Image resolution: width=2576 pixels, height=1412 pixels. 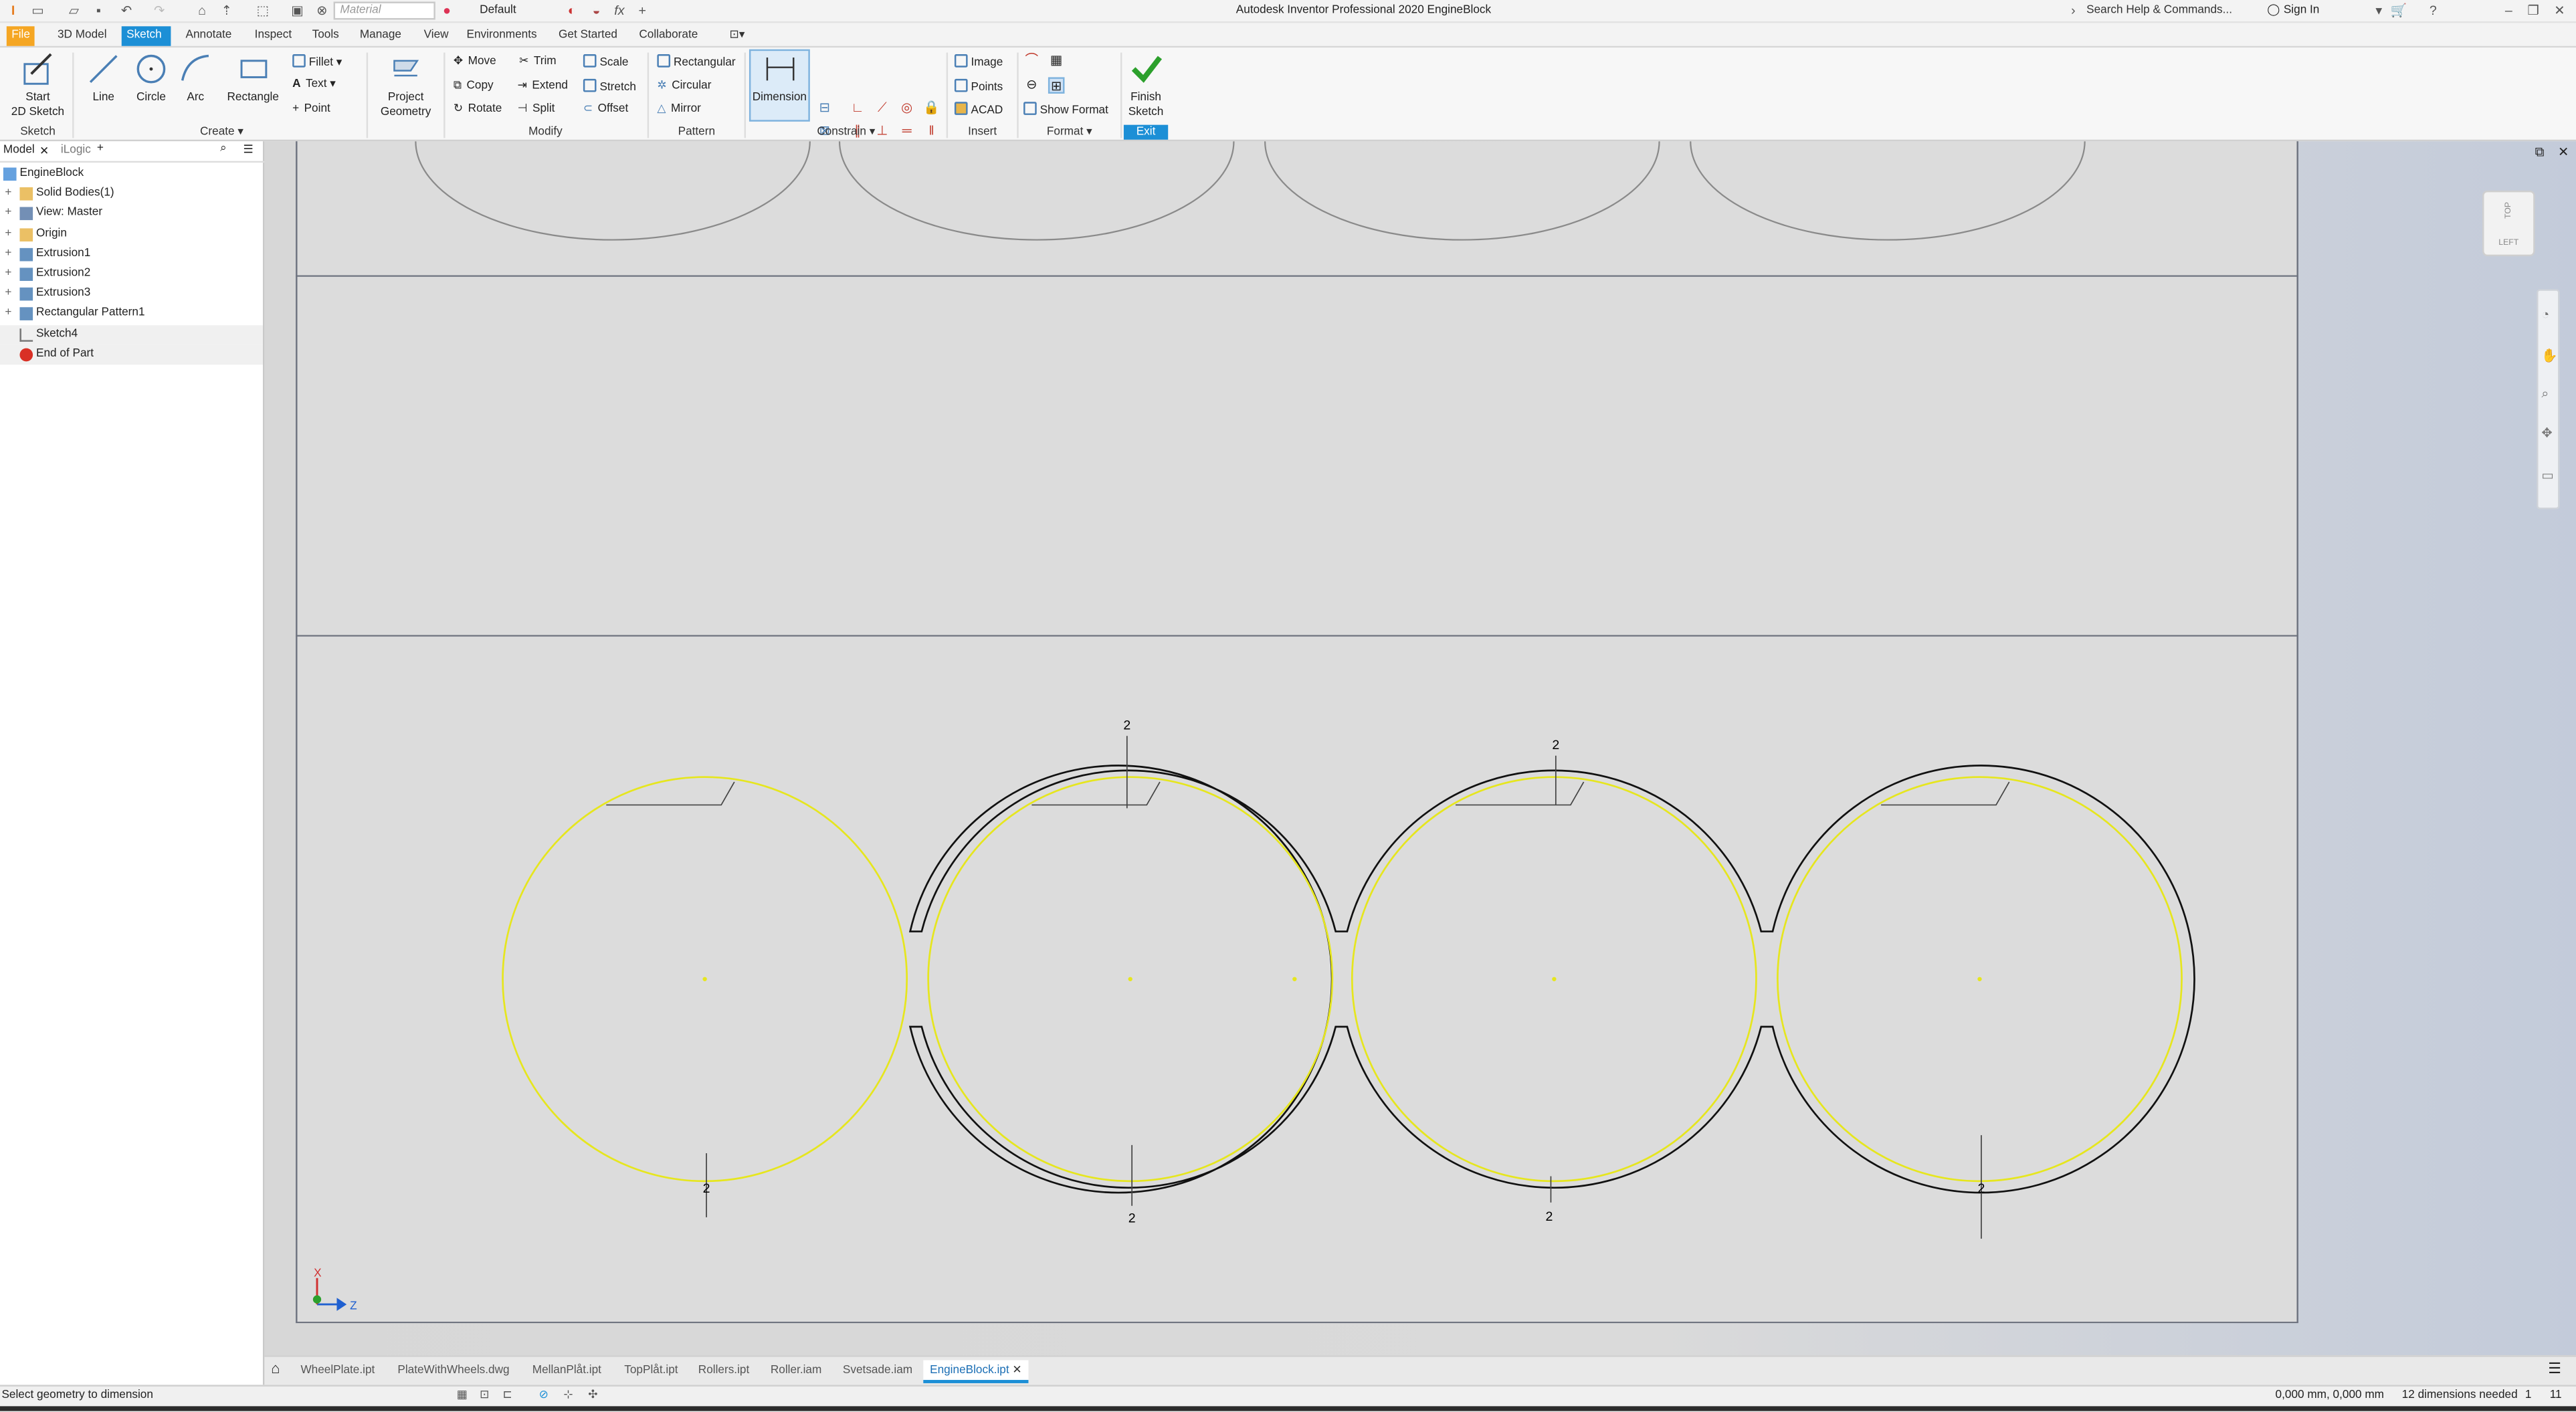 I want to click on add-tab-icon: +, so click(x=100, y=149).